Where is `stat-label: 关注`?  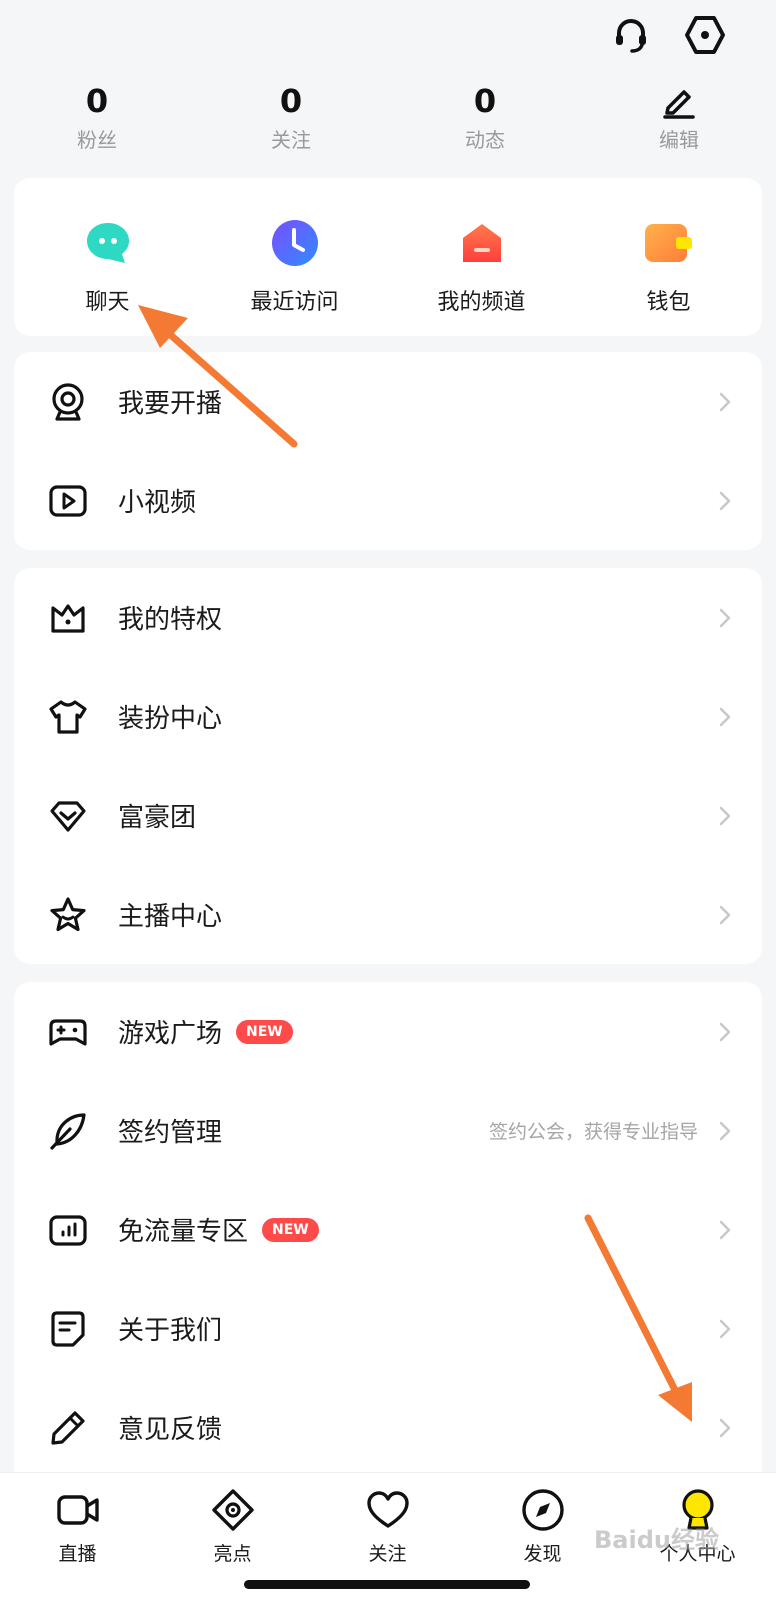 stat-label: 关注 is located at coordinates (291, 140).